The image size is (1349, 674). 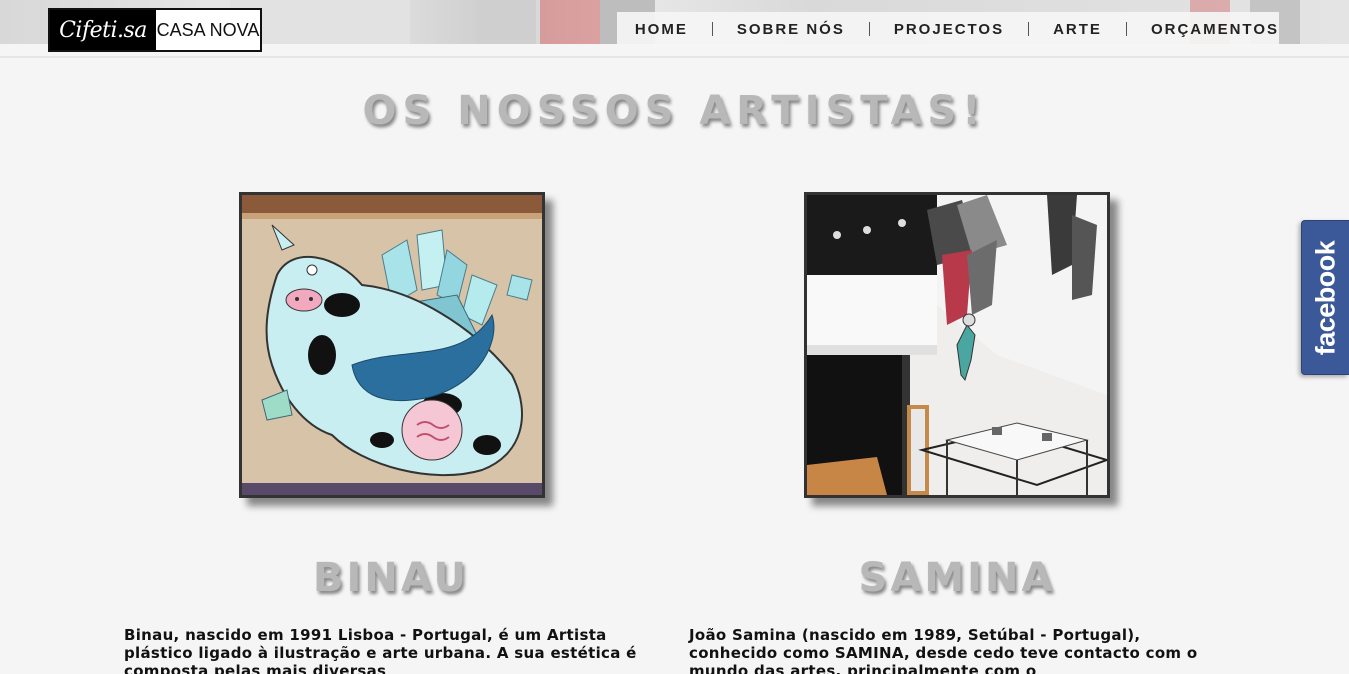 What do you see at coordinates (674, 57) in the screenshot?
I see `header-divider` at bounding box center [674, 57].